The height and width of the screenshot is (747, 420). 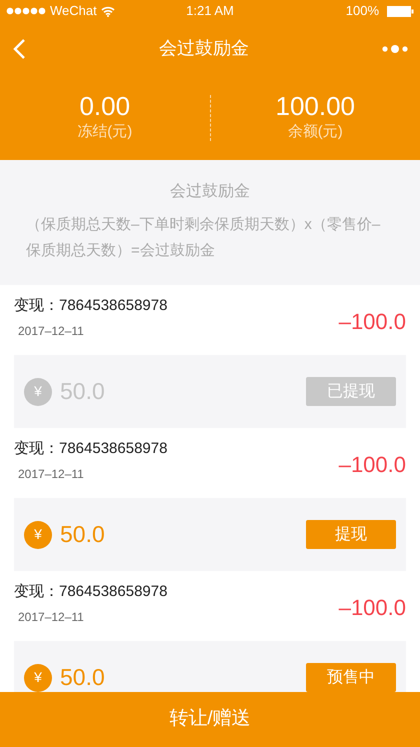 What do you see at coordinates (204, 48) in the screenshot?
I see `page-title: 会过鼓励金` at bounding box center [204, 48].